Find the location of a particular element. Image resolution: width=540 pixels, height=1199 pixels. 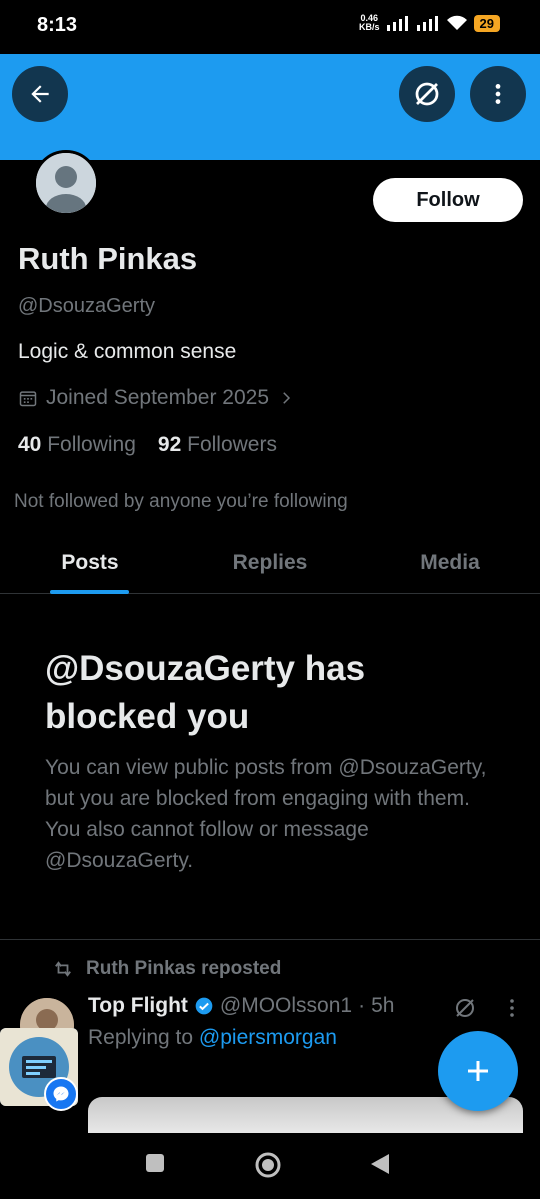

follow-button: Follow is located at coordinates (448, 200).